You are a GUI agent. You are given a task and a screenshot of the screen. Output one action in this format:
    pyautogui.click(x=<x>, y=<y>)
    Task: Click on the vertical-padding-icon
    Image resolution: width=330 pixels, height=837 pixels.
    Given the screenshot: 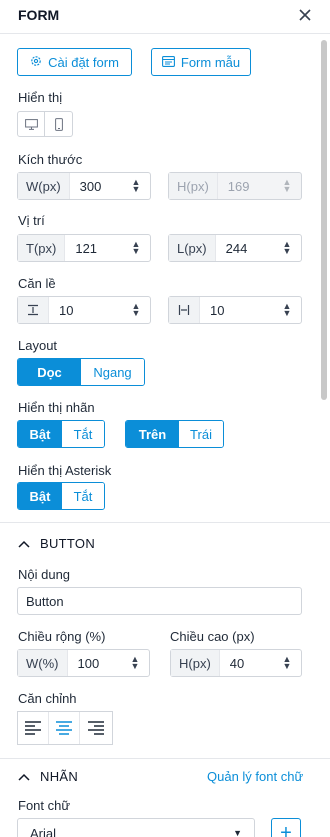 What is the action you would take?
    pyautogui.click(x=33, y=310)
    